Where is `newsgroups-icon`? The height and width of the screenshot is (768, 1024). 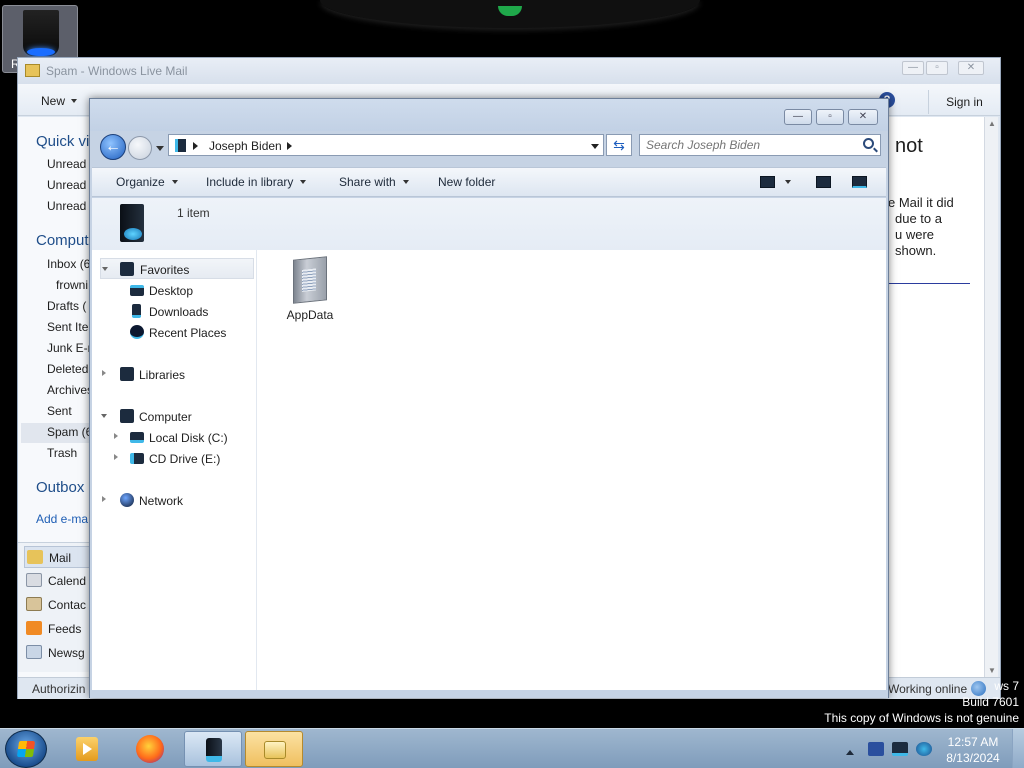 newsgroups-icon is located at coordinates (34, 652).